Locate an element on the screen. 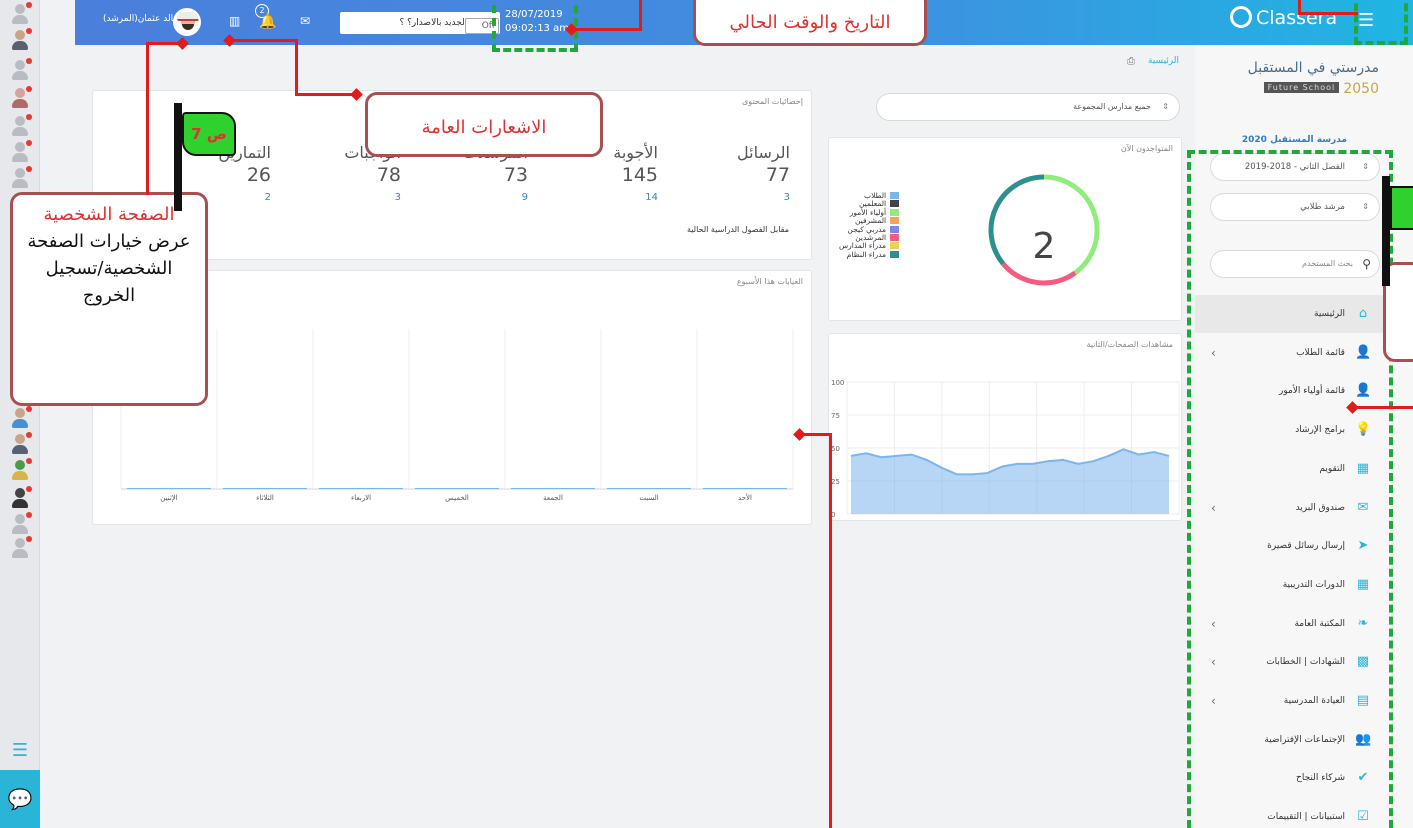 The height and width of the screenshot is (828, 1413). breadcrumb-home: الرئيسية is located at coordinates (1163, 61).